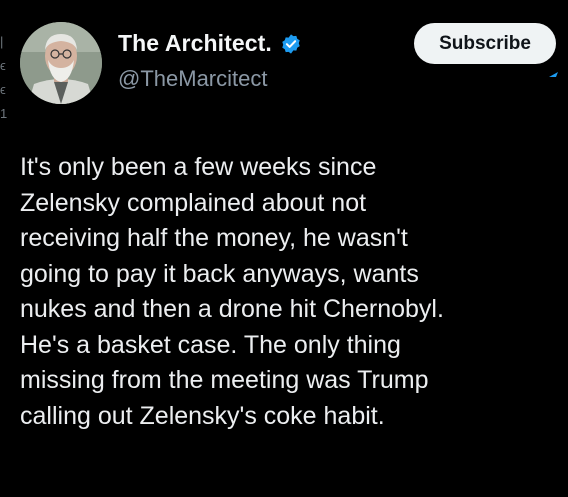 Image resolution: width=568 pixels, height=497 pixels. Describe the element at coordinates (485, 43) in the screenshot. I see `subscribe-button: Subscribe` at that location.